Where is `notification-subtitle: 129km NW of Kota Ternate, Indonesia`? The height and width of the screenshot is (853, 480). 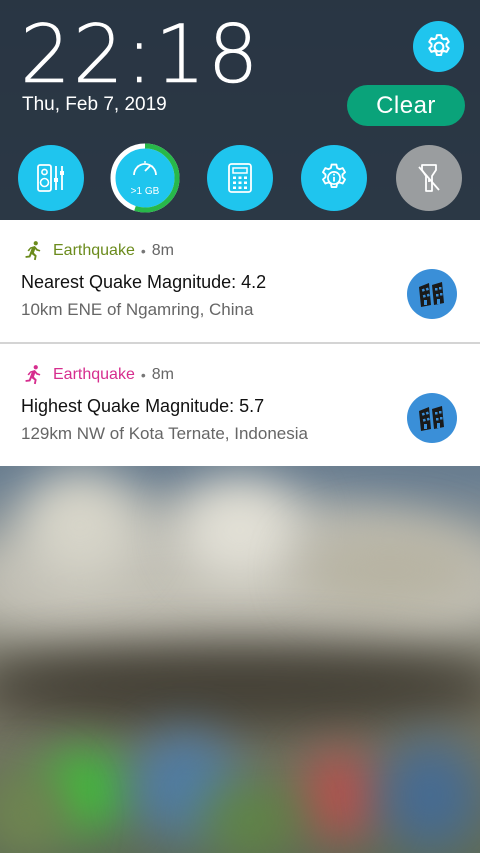
notification-subtitle: 129km NW of Kota Ternate, Indonesia is located at coordinates (164, 433).